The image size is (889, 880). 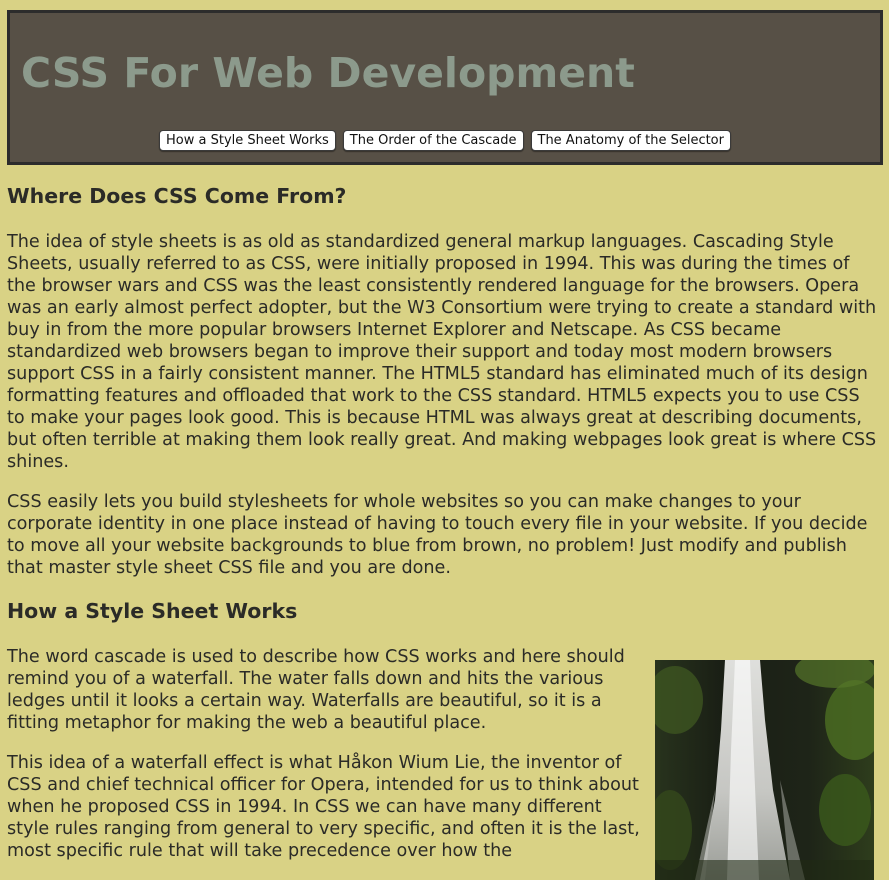 What do you see at coordinates (328, 73) in the screenshot?
I see `site-title: CSS For Web Development` at bounding box center [328, 73].